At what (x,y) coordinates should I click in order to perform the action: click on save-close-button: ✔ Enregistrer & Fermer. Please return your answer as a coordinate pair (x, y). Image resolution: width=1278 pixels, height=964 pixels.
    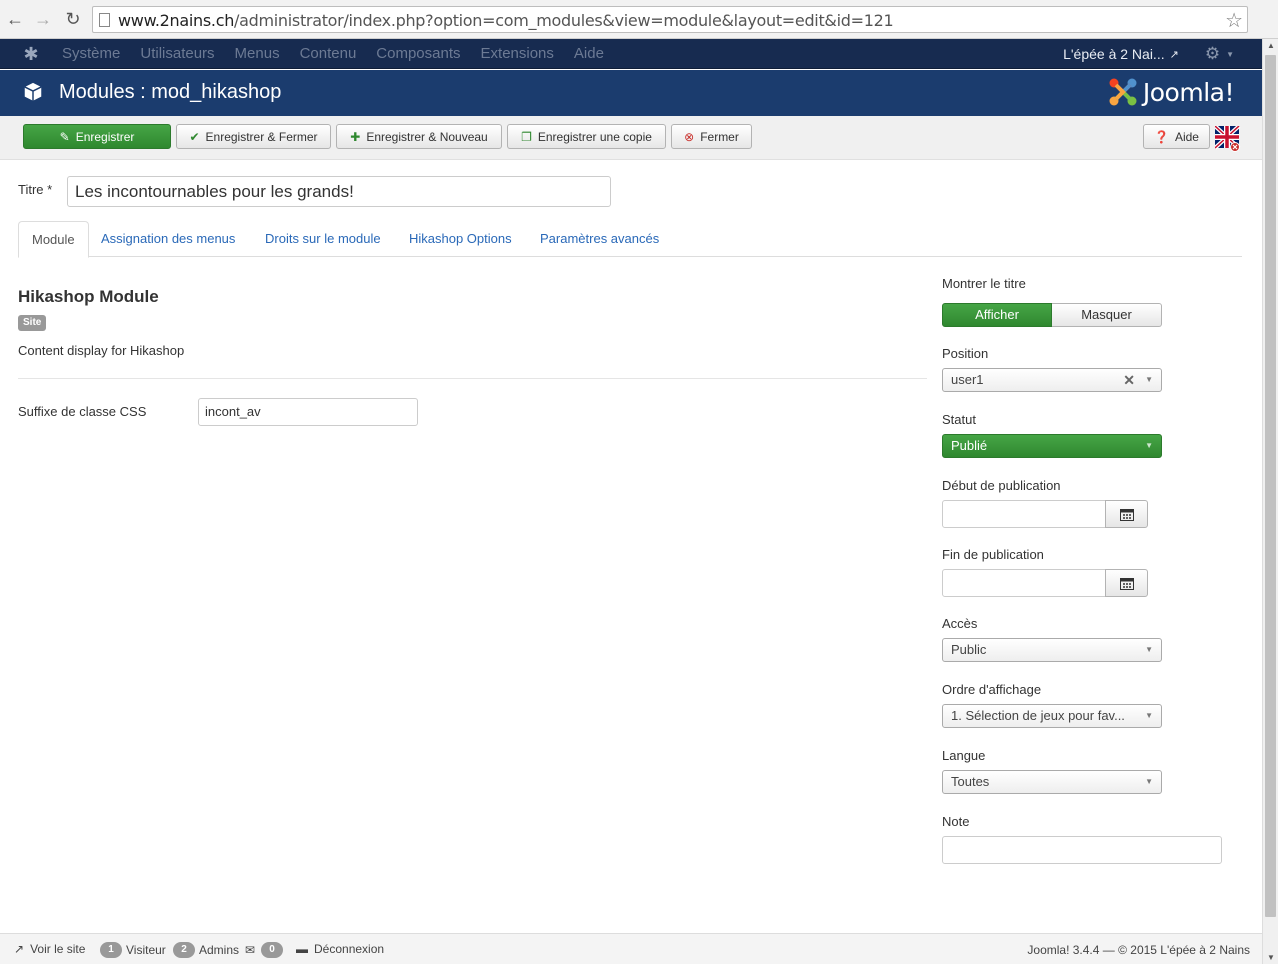
    Looking at the image, I should click on (253, 136).